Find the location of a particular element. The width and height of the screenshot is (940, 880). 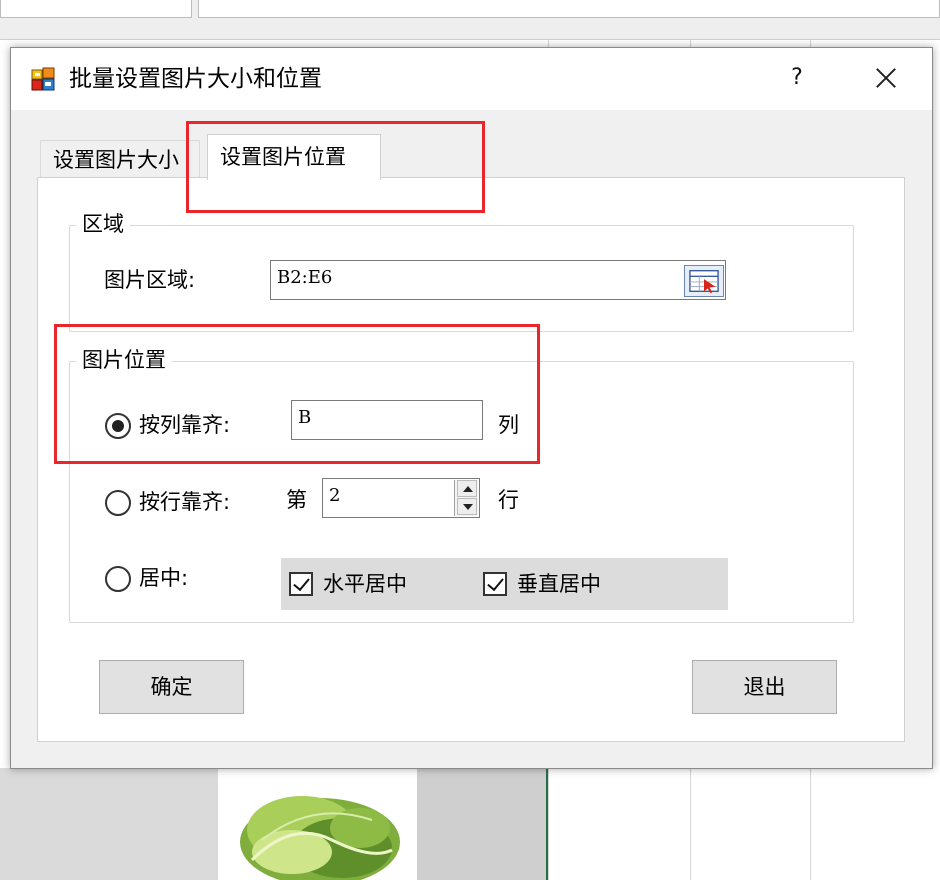

annotation-box-position is located at coordinates (297, 394).